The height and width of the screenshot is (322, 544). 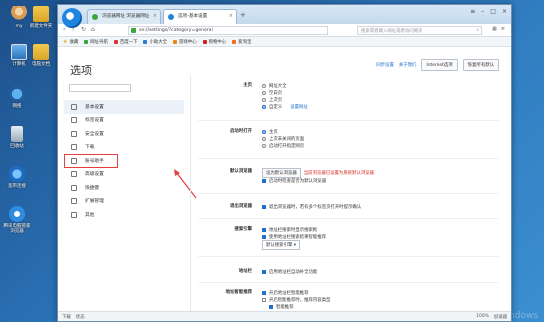 I want to click on checkbox-option: 启动时检查是否为默认浏览器, so click(x=318, y=180).